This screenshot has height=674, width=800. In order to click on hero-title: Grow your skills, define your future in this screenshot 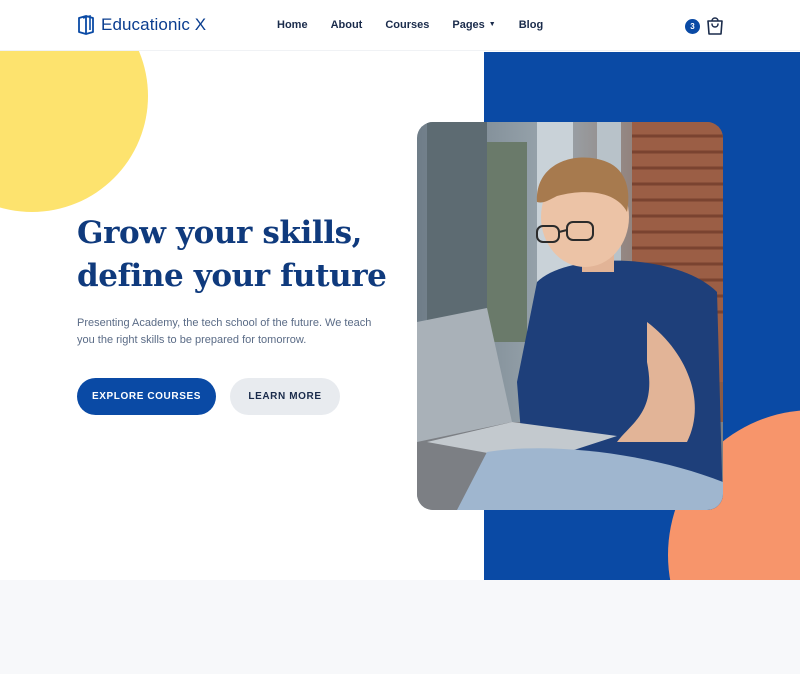, I will do `click(257, 255)`.